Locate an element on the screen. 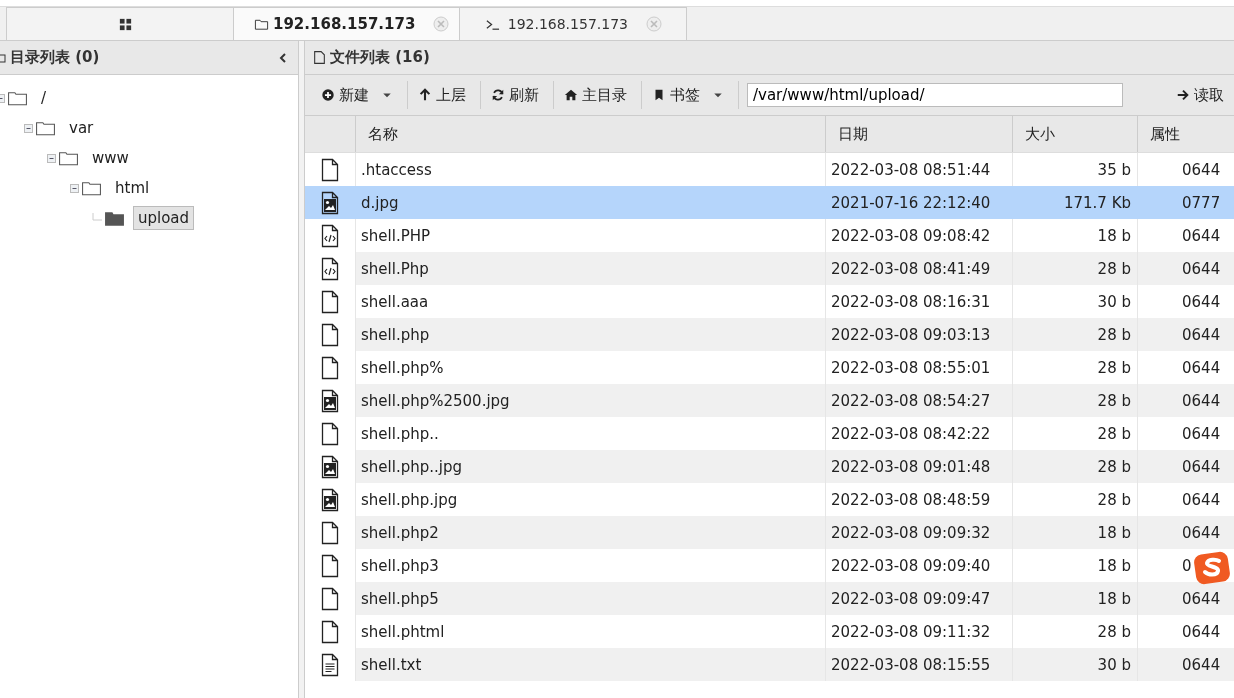 This screenshot has height=698, width=1234. table-cell: shell.php% is located at coordinates (402, 367).